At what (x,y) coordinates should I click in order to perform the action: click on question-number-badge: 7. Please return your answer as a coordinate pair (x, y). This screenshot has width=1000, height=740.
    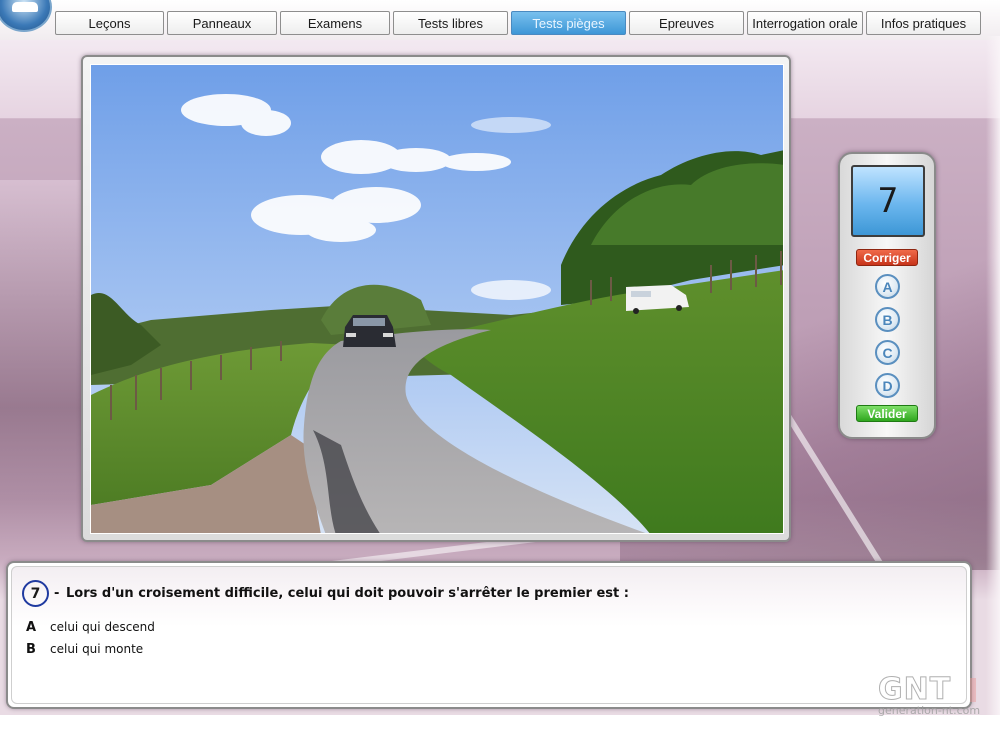
    Looking at the image, I should click on (35, 593).